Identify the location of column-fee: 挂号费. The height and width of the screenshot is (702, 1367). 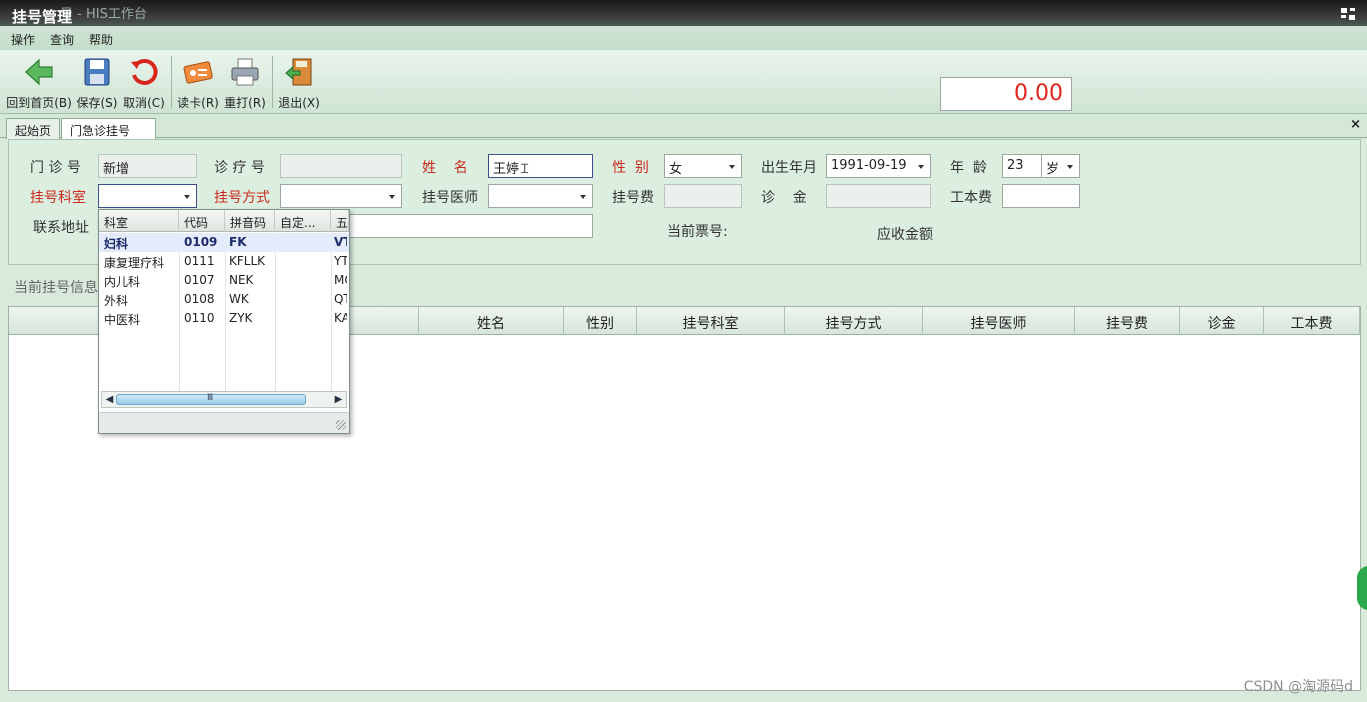
(1127, 321).